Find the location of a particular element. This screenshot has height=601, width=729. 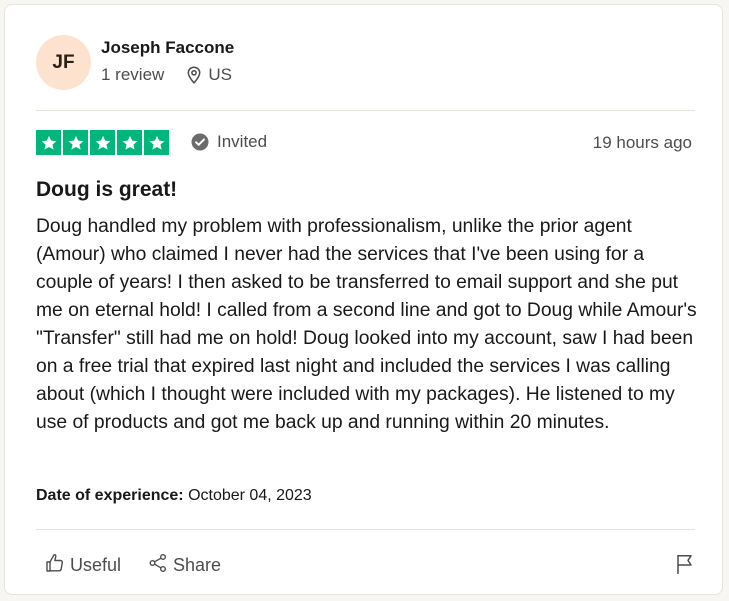

star-rating is located at coordinates (102, 142).